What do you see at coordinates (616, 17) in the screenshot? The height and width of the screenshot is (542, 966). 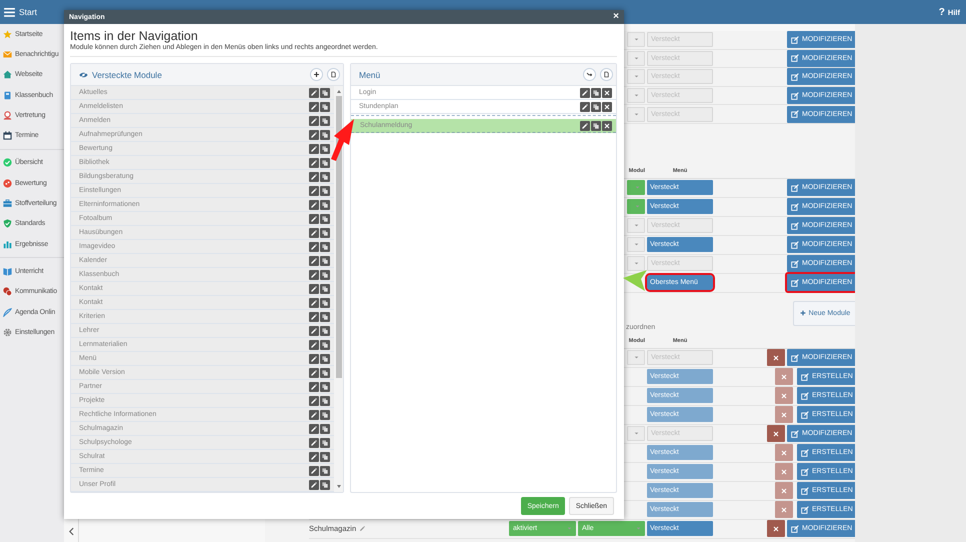 I see `close-button: ×` at bounding box center [616, 17].